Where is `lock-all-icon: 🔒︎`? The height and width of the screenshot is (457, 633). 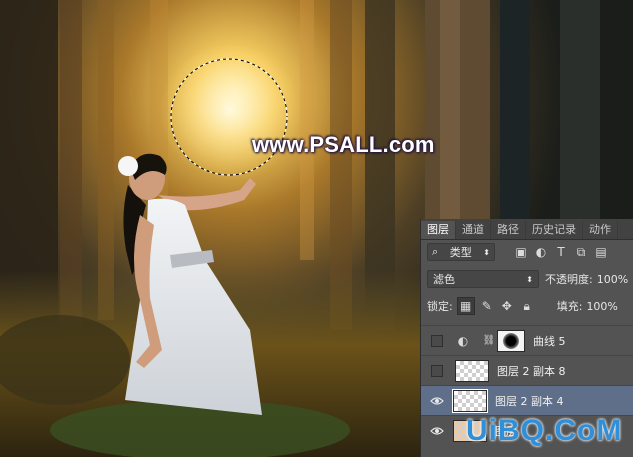
lock-all-icon: 🔒︎ is located at coordinates (527, 306).